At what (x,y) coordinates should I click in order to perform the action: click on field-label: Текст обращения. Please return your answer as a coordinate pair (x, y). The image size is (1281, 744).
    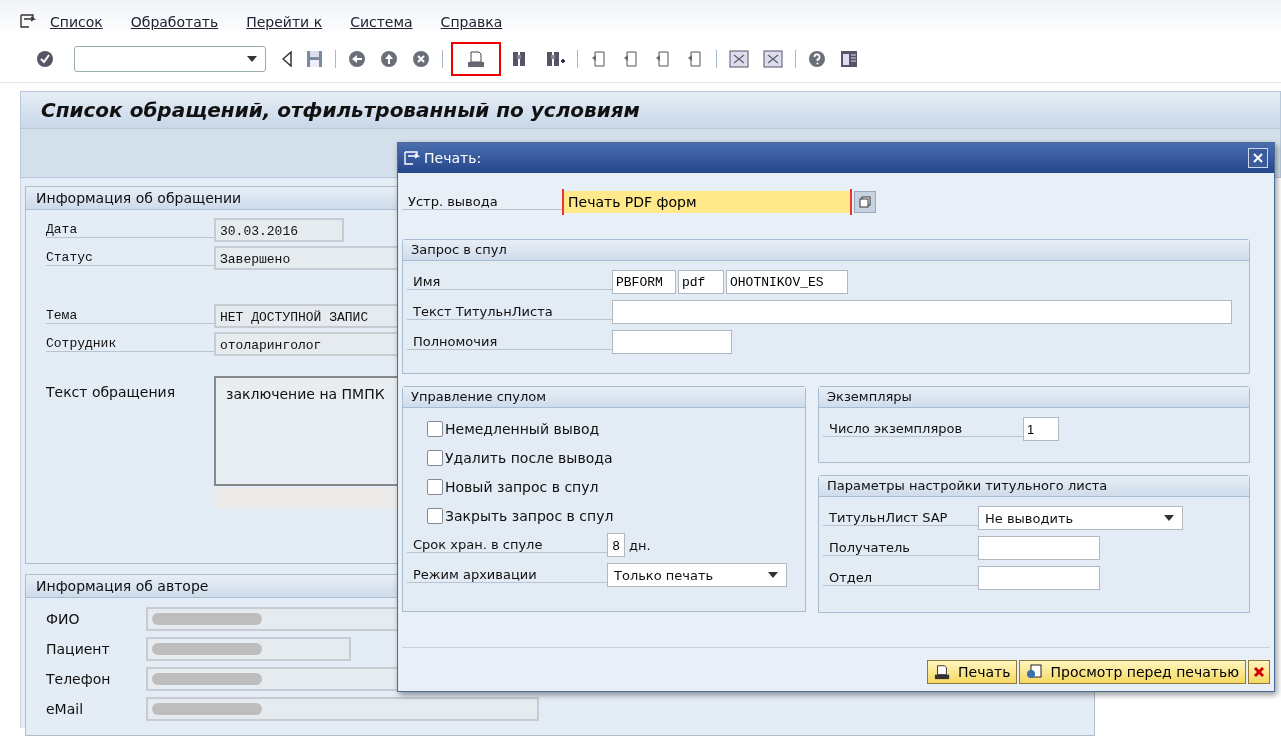
    Looking at the image, I should click on (111, 392).